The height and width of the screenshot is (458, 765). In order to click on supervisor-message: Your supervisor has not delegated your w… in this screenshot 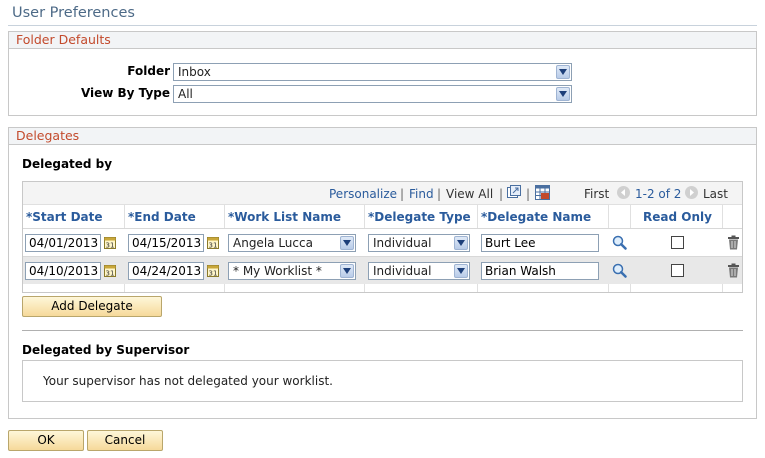, I will do `click(188, 381)`.